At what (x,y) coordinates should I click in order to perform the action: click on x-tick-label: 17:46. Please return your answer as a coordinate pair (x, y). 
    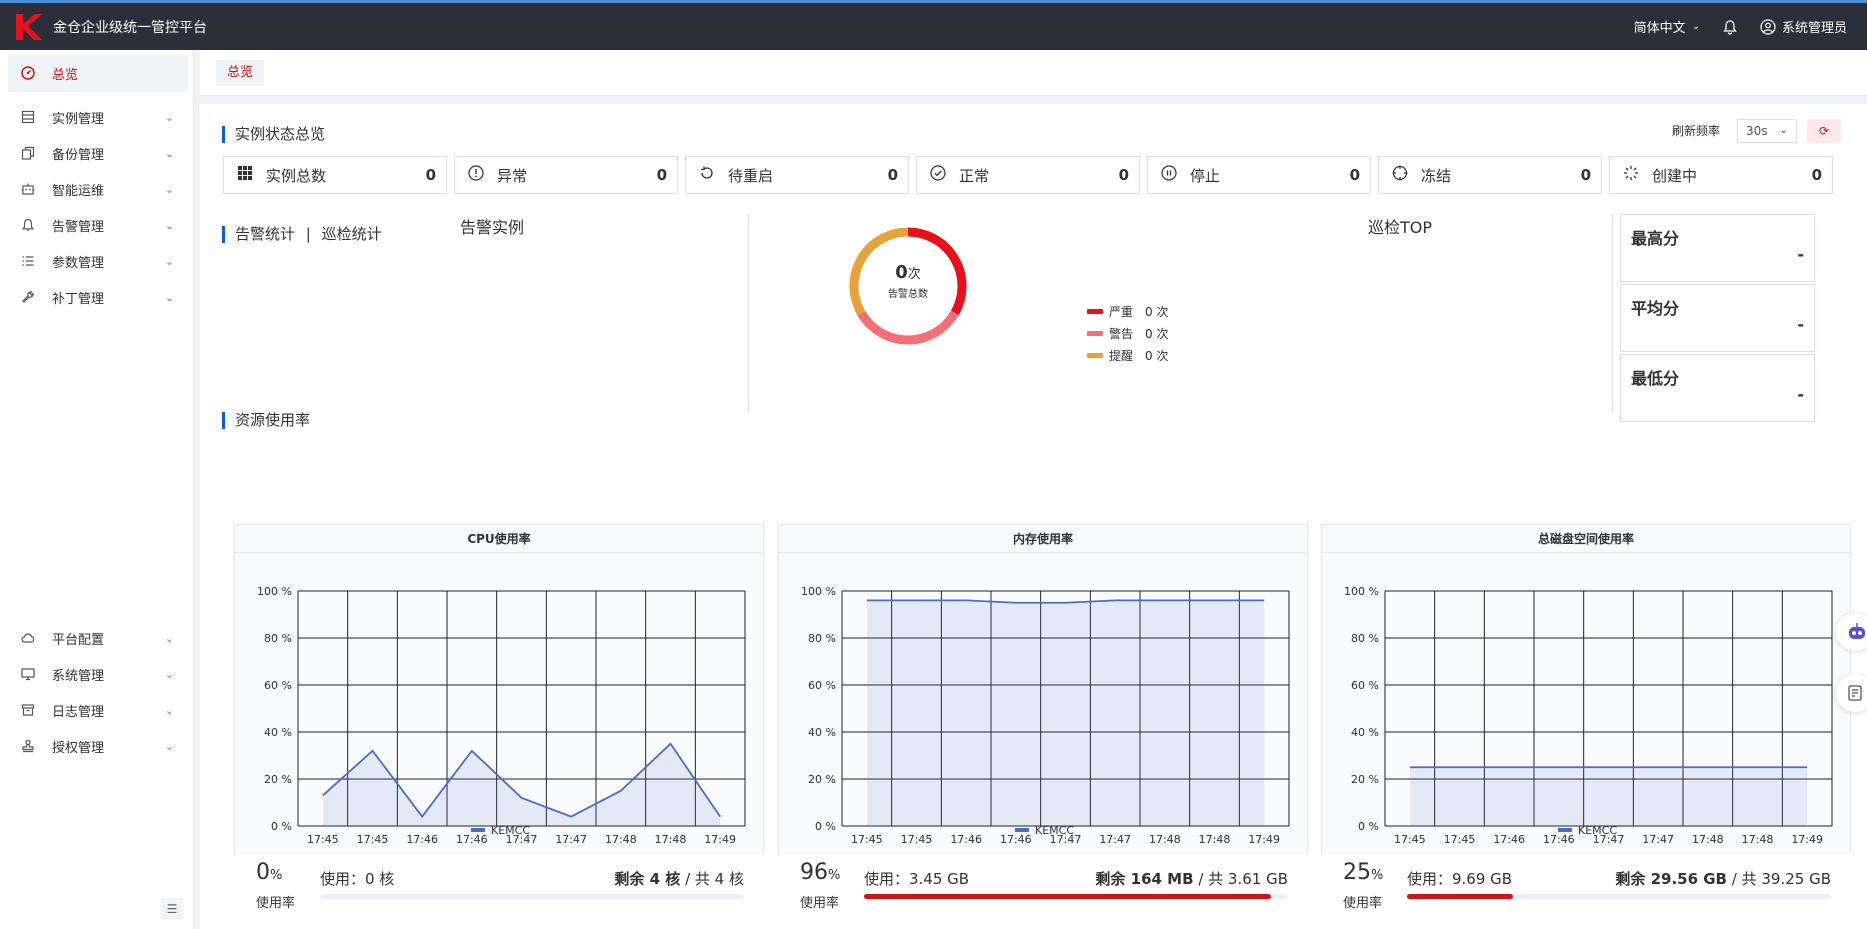
    Looking at the image, I should click on (1016, 839).